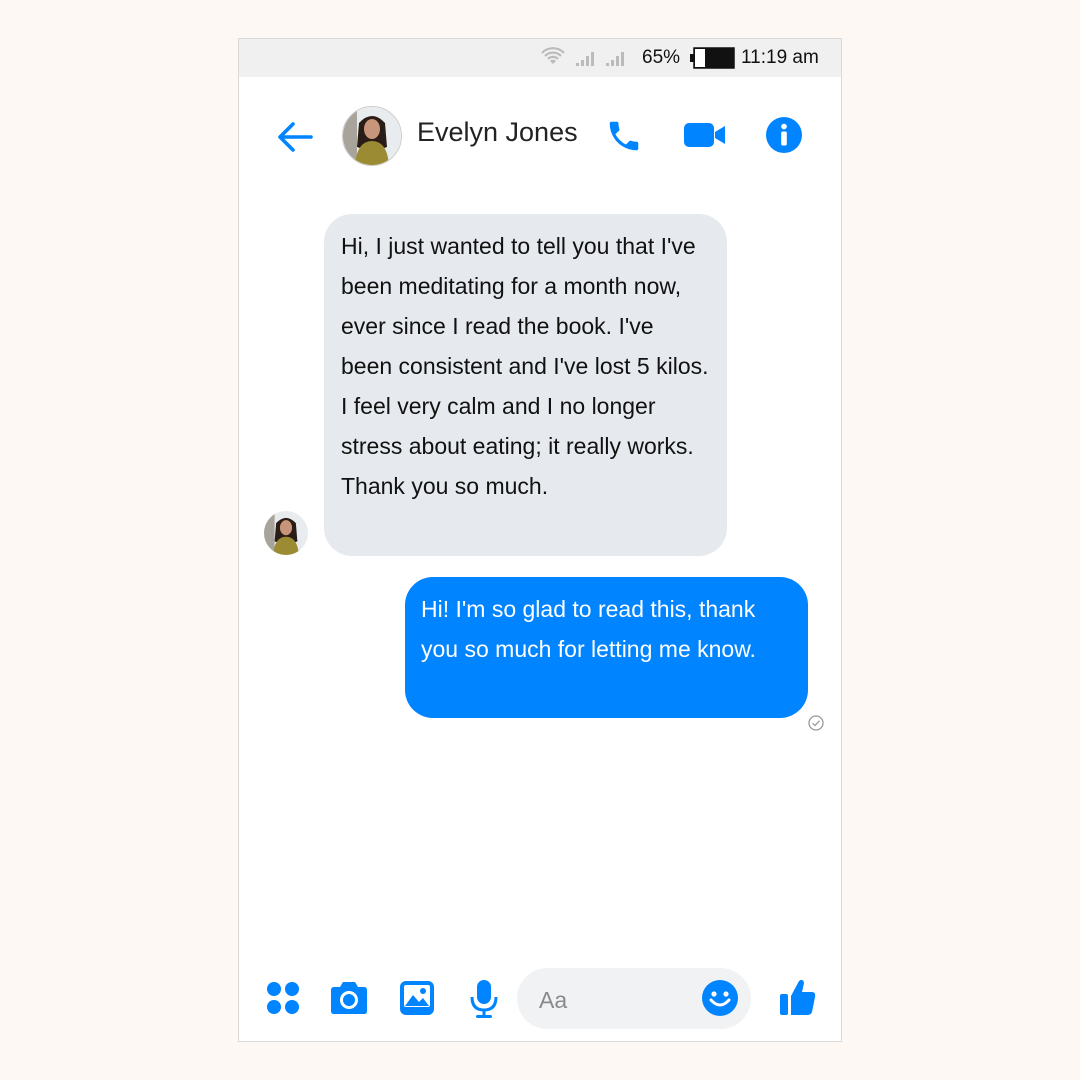 The height and width of the screenshot is (1080, 1080). Describe the element at coordinates (712, 58) in the screenshot. I see `battery-icon` at that location.